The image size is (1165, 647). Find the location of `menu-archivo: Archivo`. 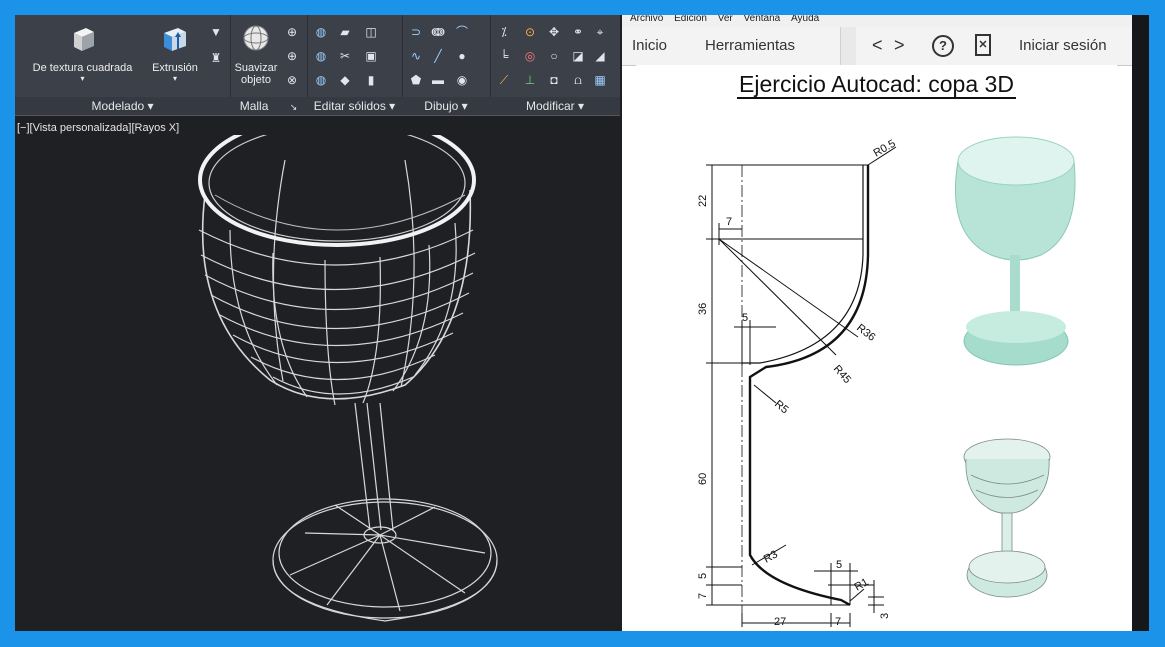

menu-archivo: Archivo is located at coordinates (646, 19).